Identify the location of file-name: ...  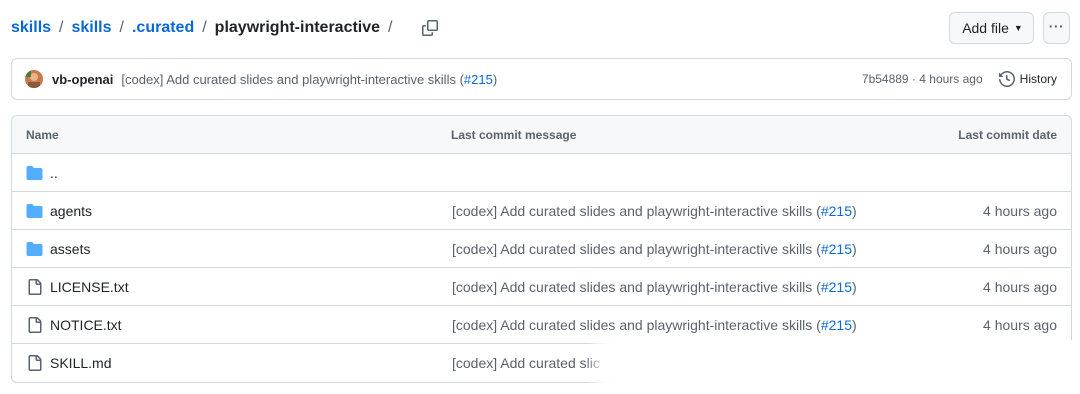
(54, 173).